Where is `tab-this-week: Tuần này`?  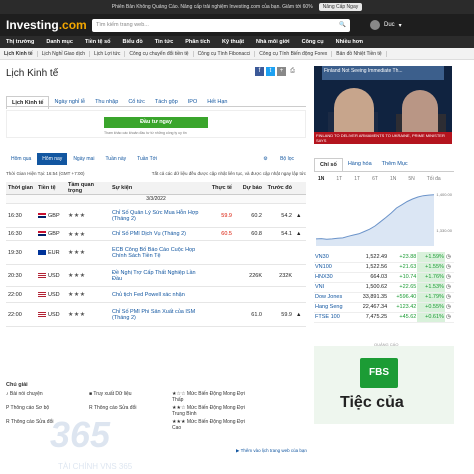 tab-this-week: Tuần này is located at coordinates (115, 159).